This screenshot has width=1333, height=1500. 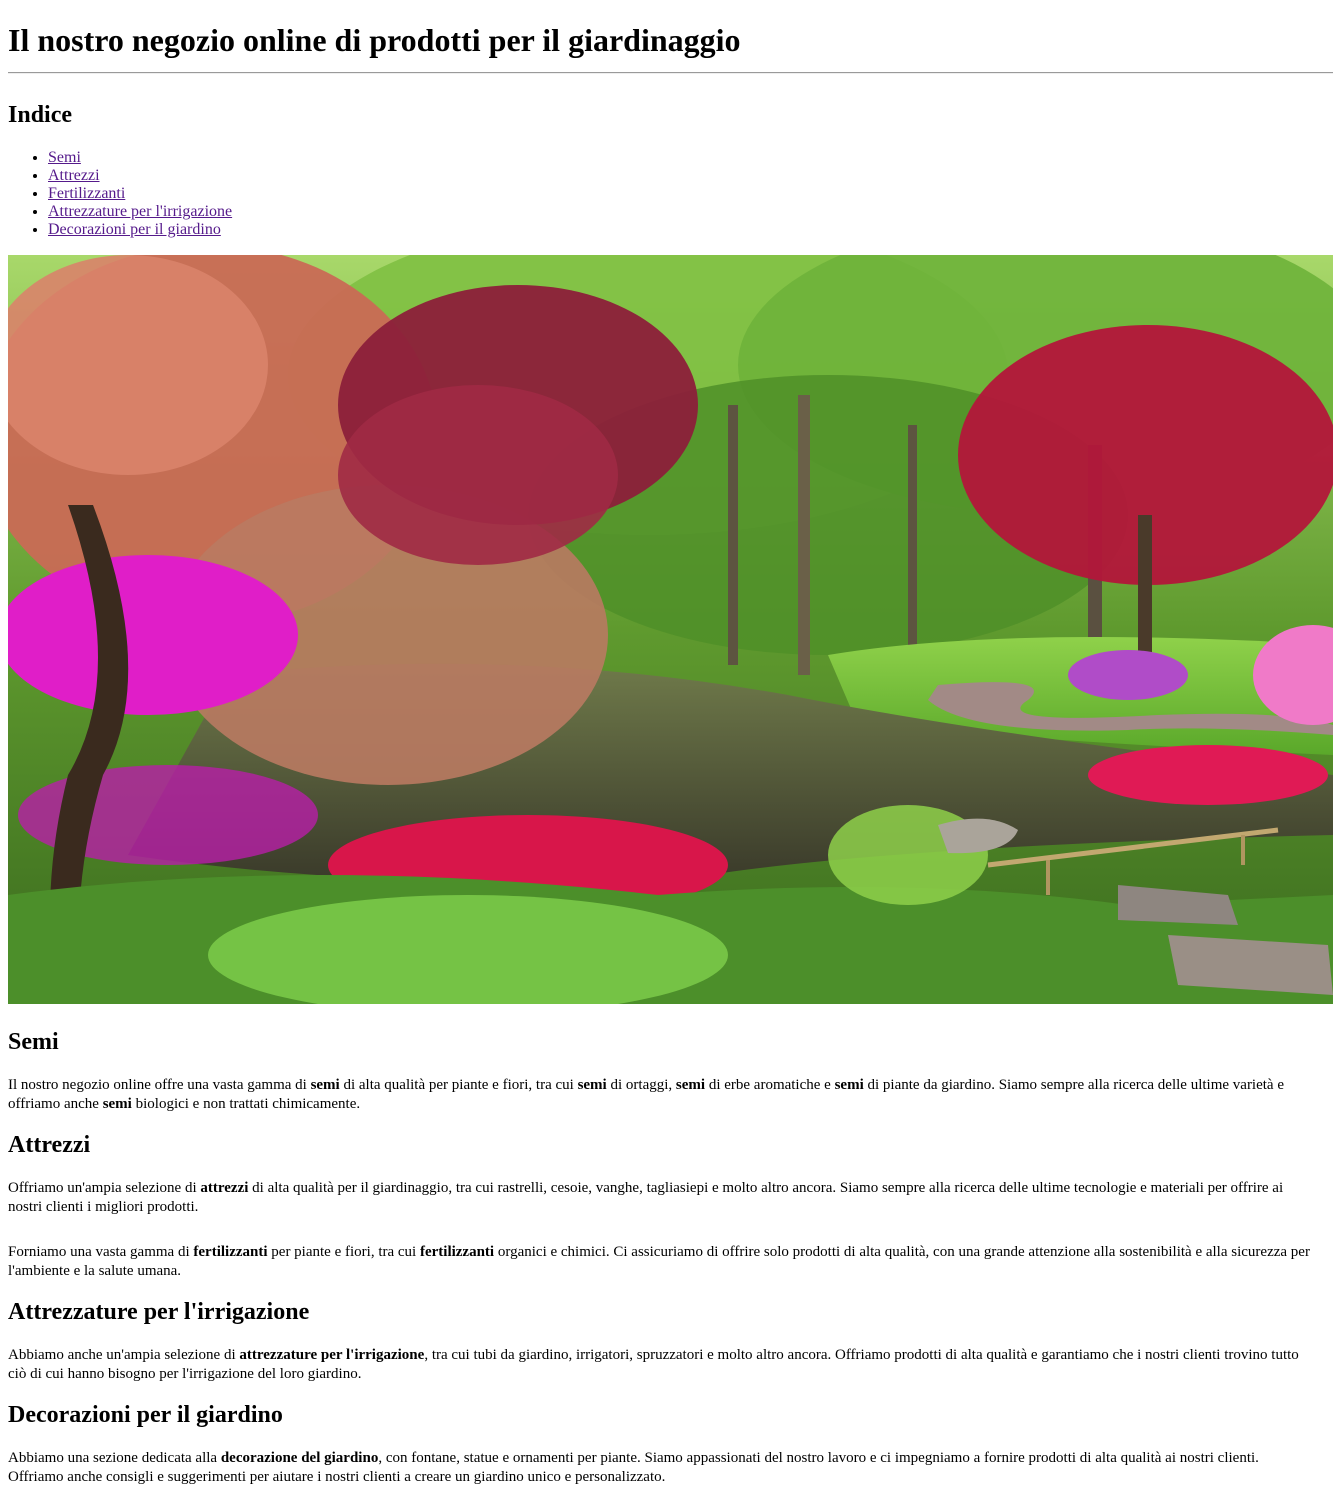 I want to click on toc-item-decorazioni: Decorazioni per il giardino, so click(x=140, y=230).